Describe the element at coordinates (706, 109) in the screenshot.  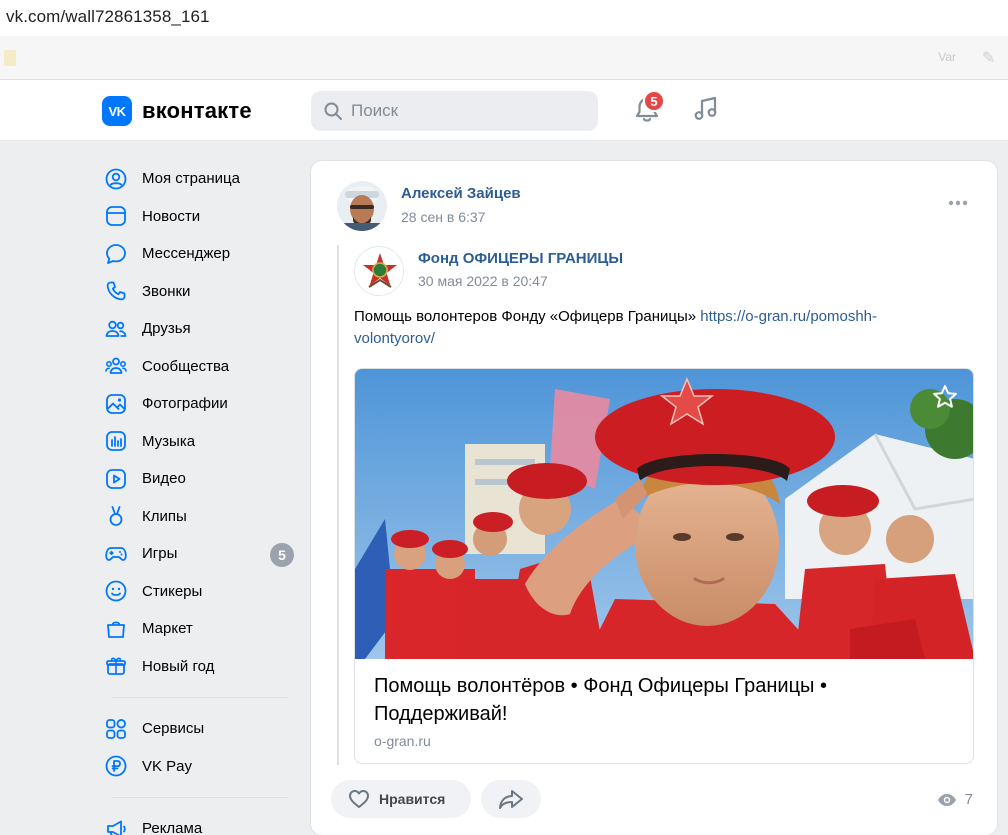
I see `music-player-icon` at that location.